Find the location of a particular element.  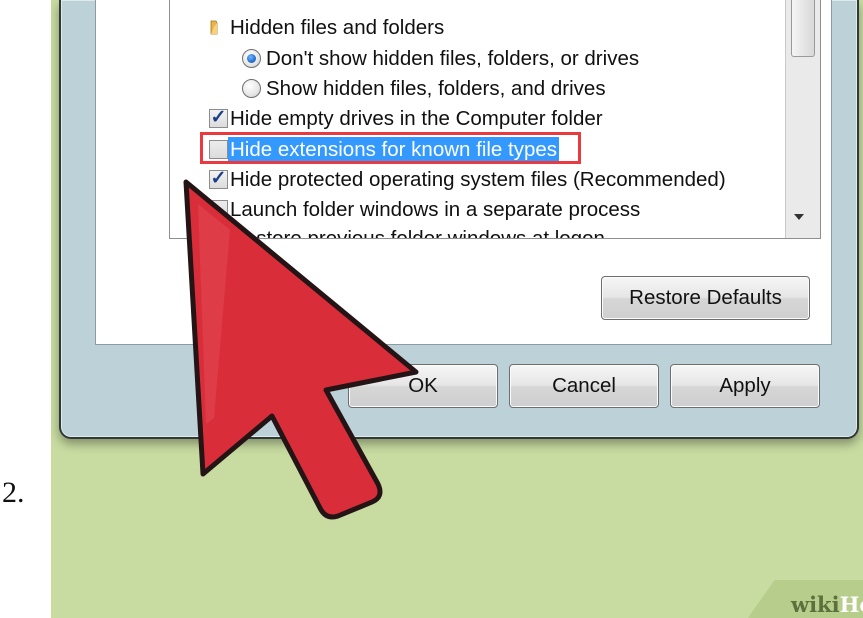

checkbox-restore-previous is located at coordinates (218, 233).